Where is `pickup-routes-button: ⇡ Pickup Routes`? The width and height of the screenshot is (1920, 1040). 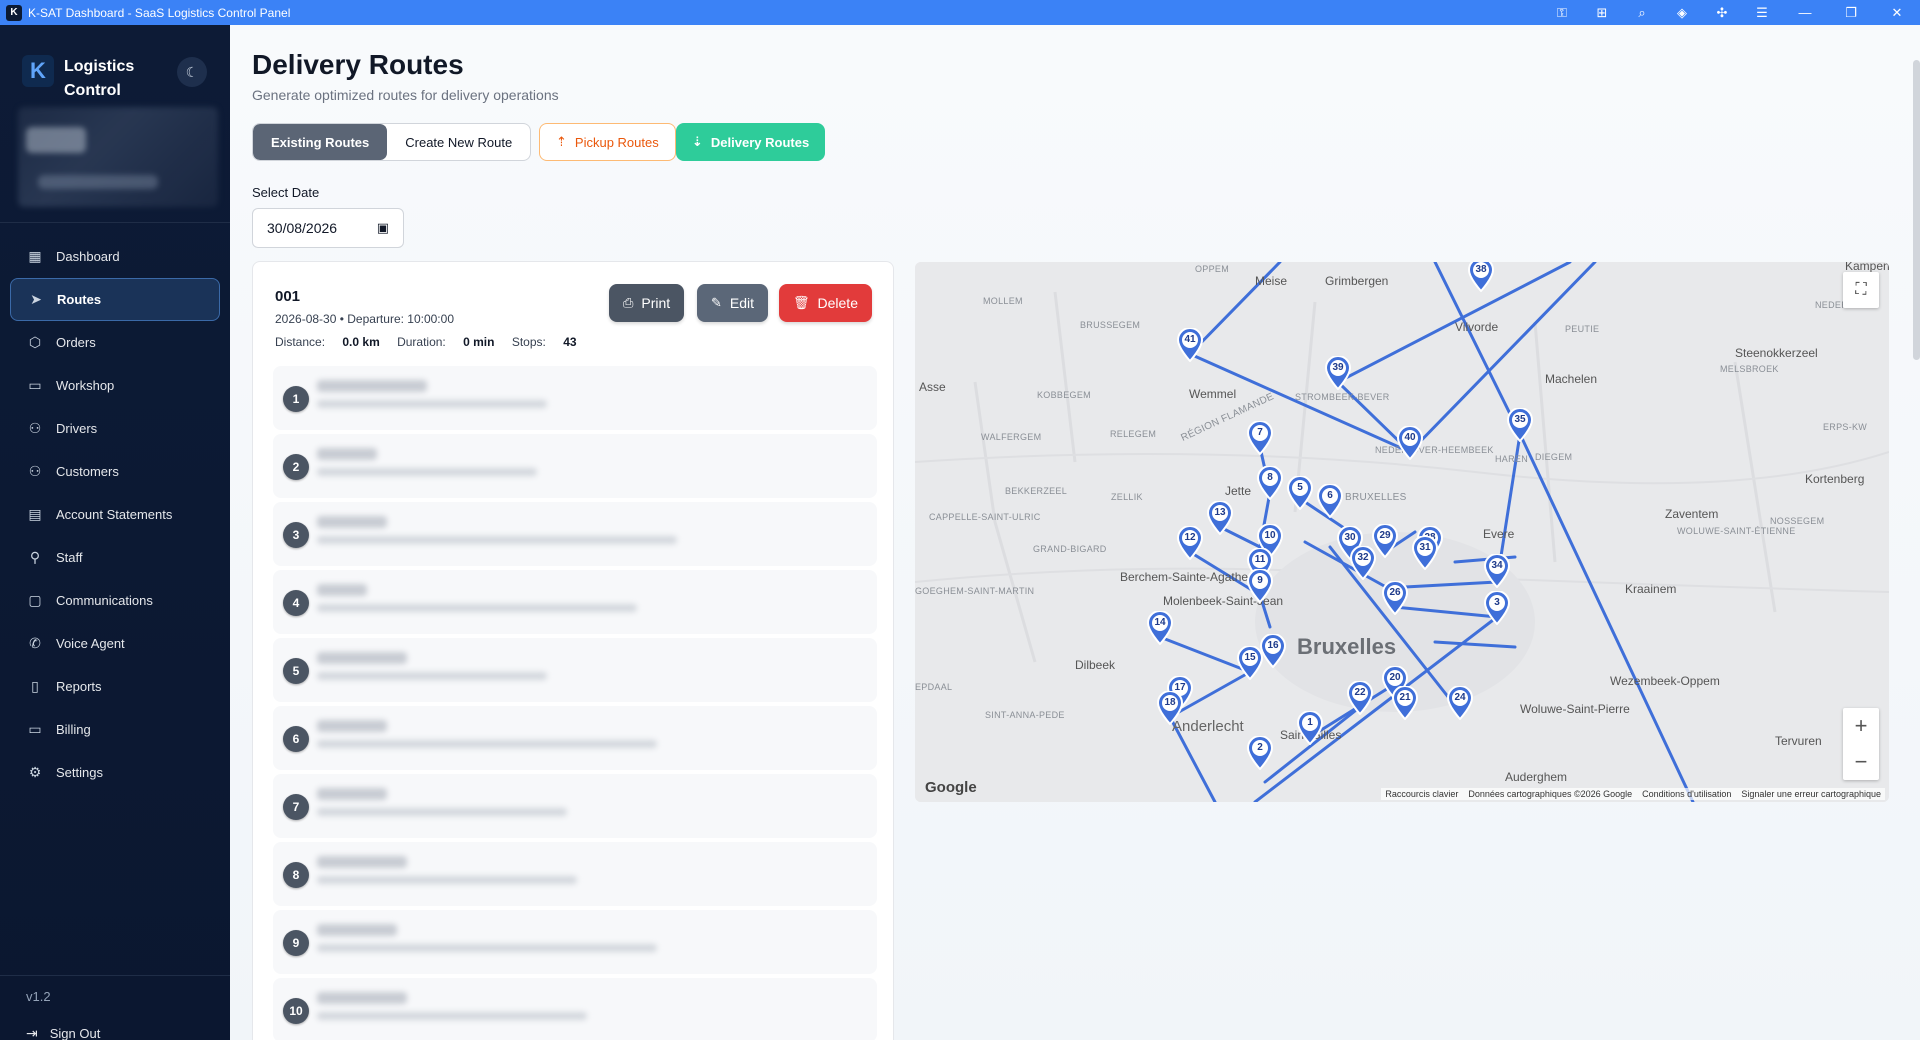
pickup-routes-button: ⇡ Pickup Routes is located at coordinates (607, 142).